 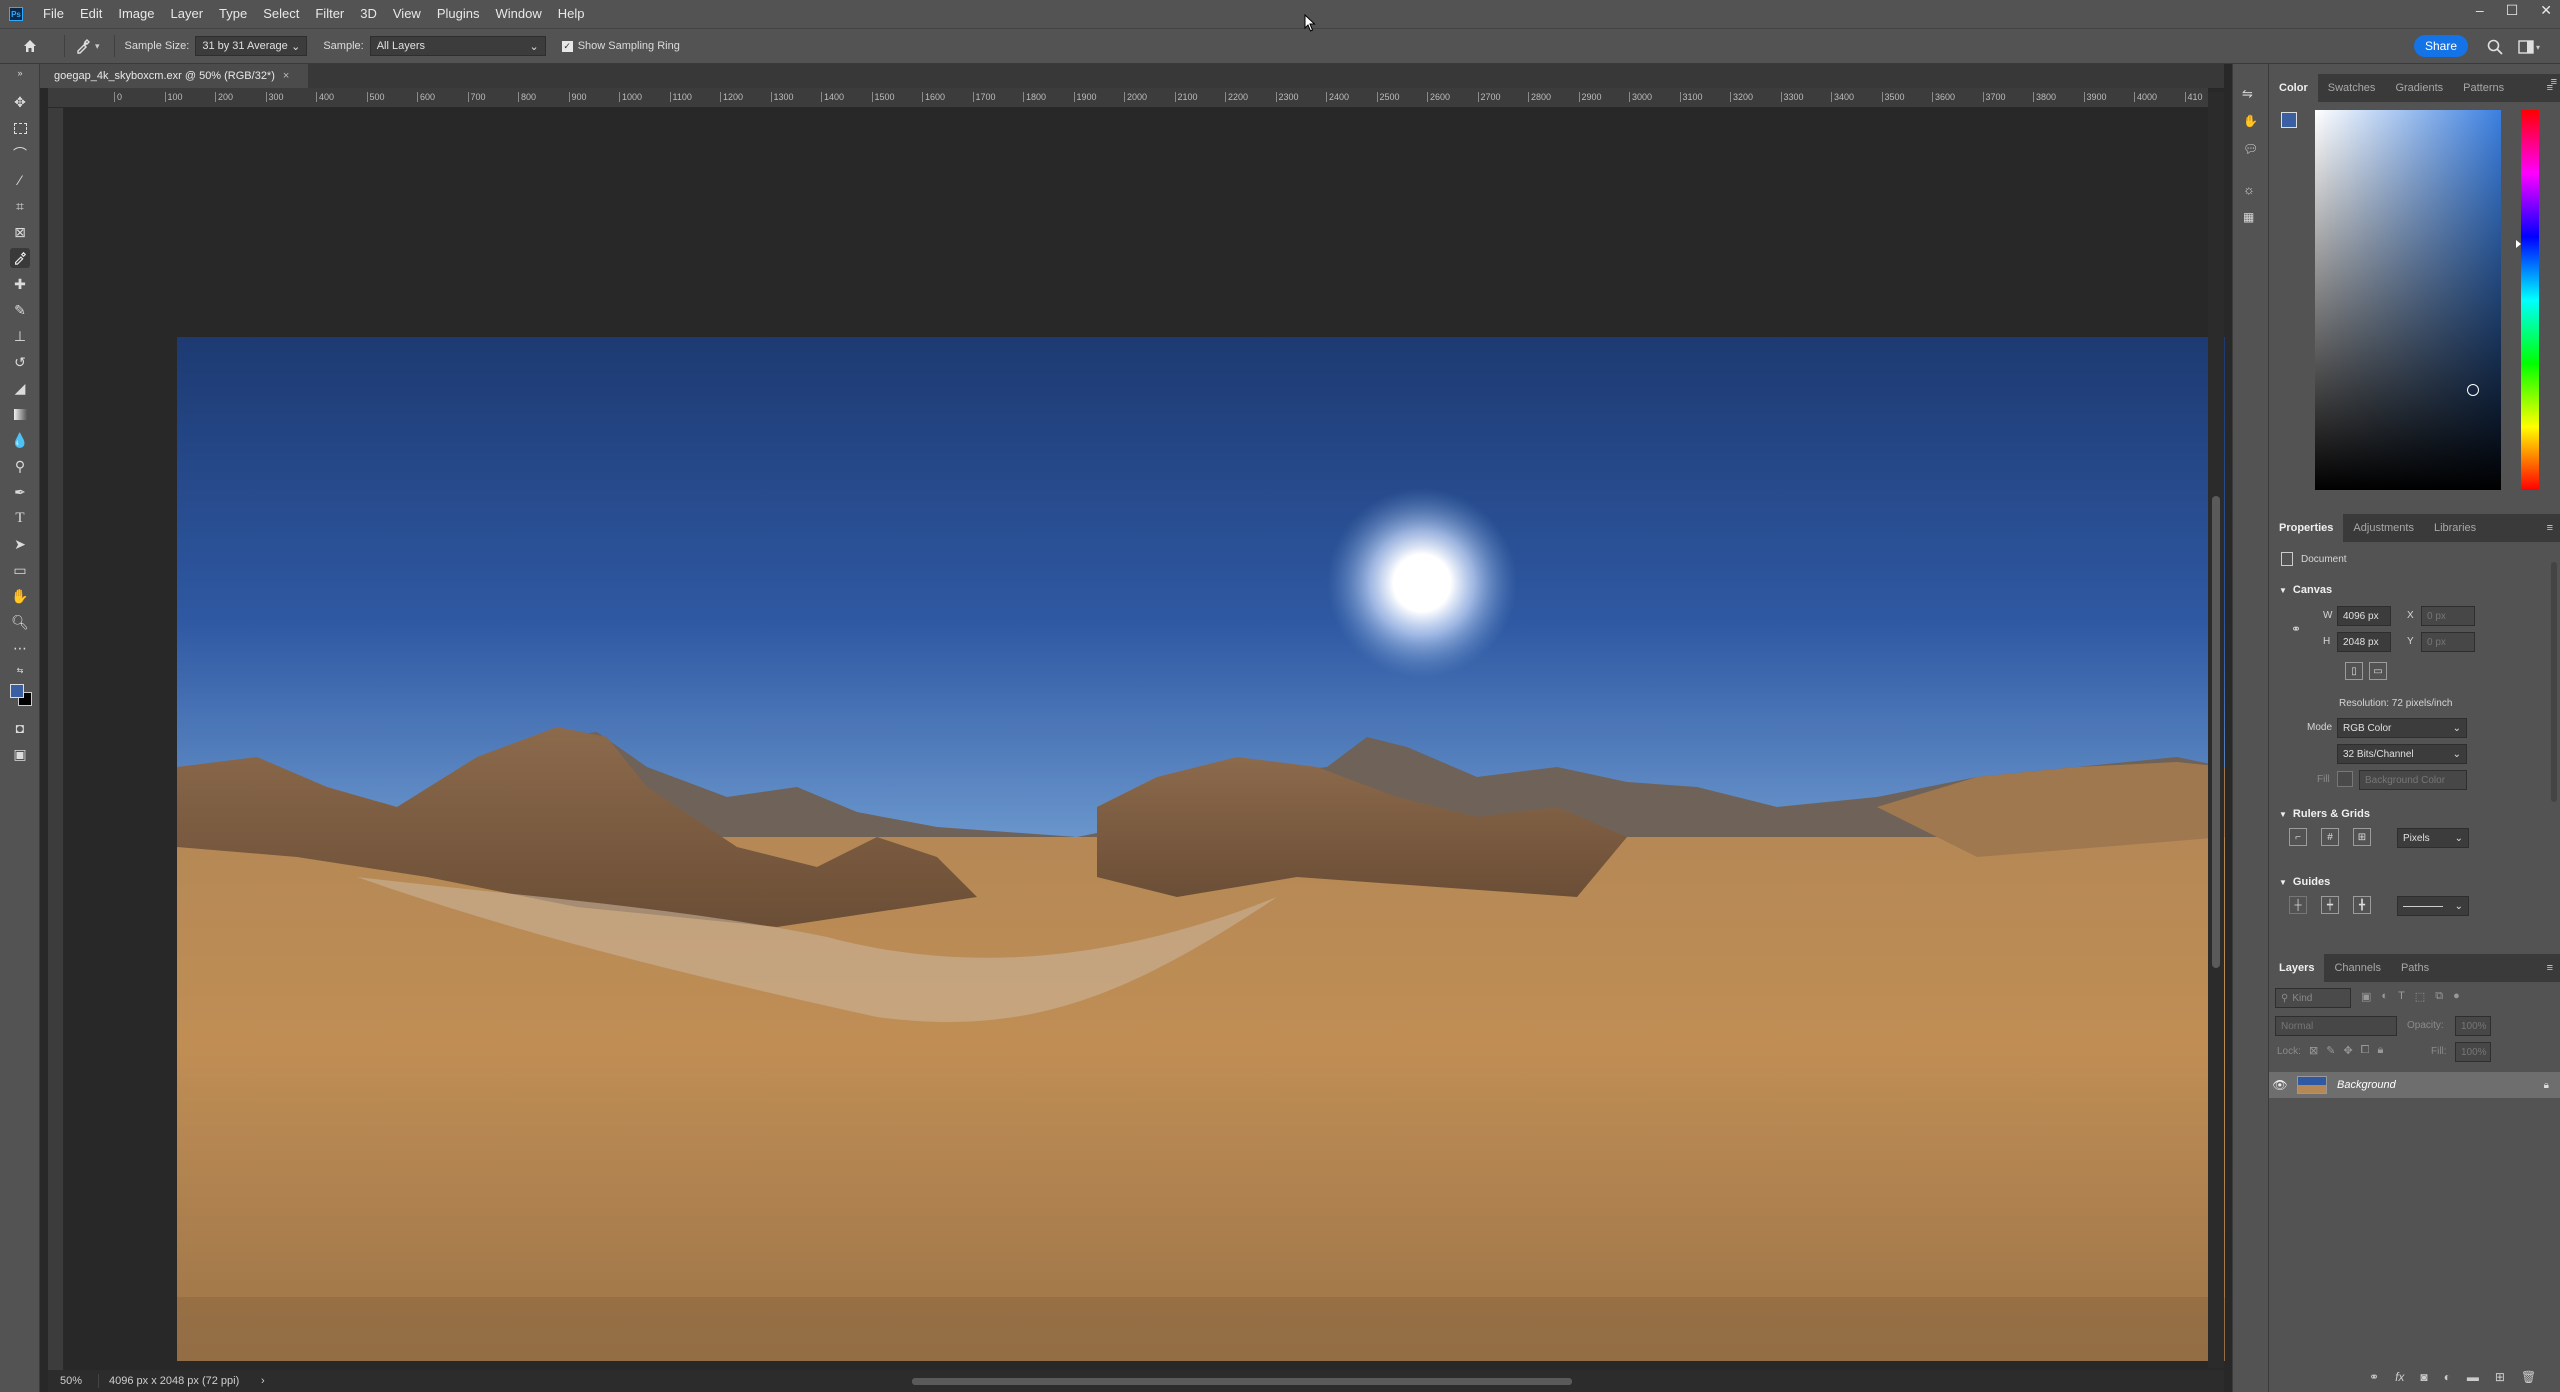 I want to click on grid-icon: #, so click(x=2330, y=837).